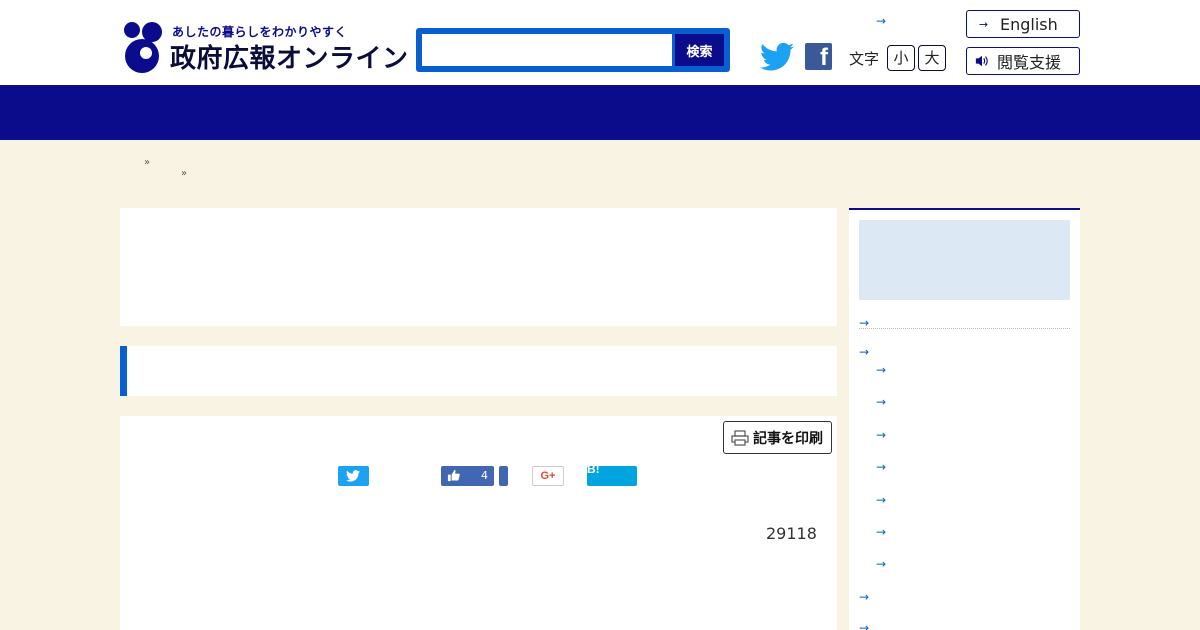 The image size is (1200, 630). What do you see at coordinates (547, 50) in the screenshot?
I see `search-input` at bounding box center [547, 50].